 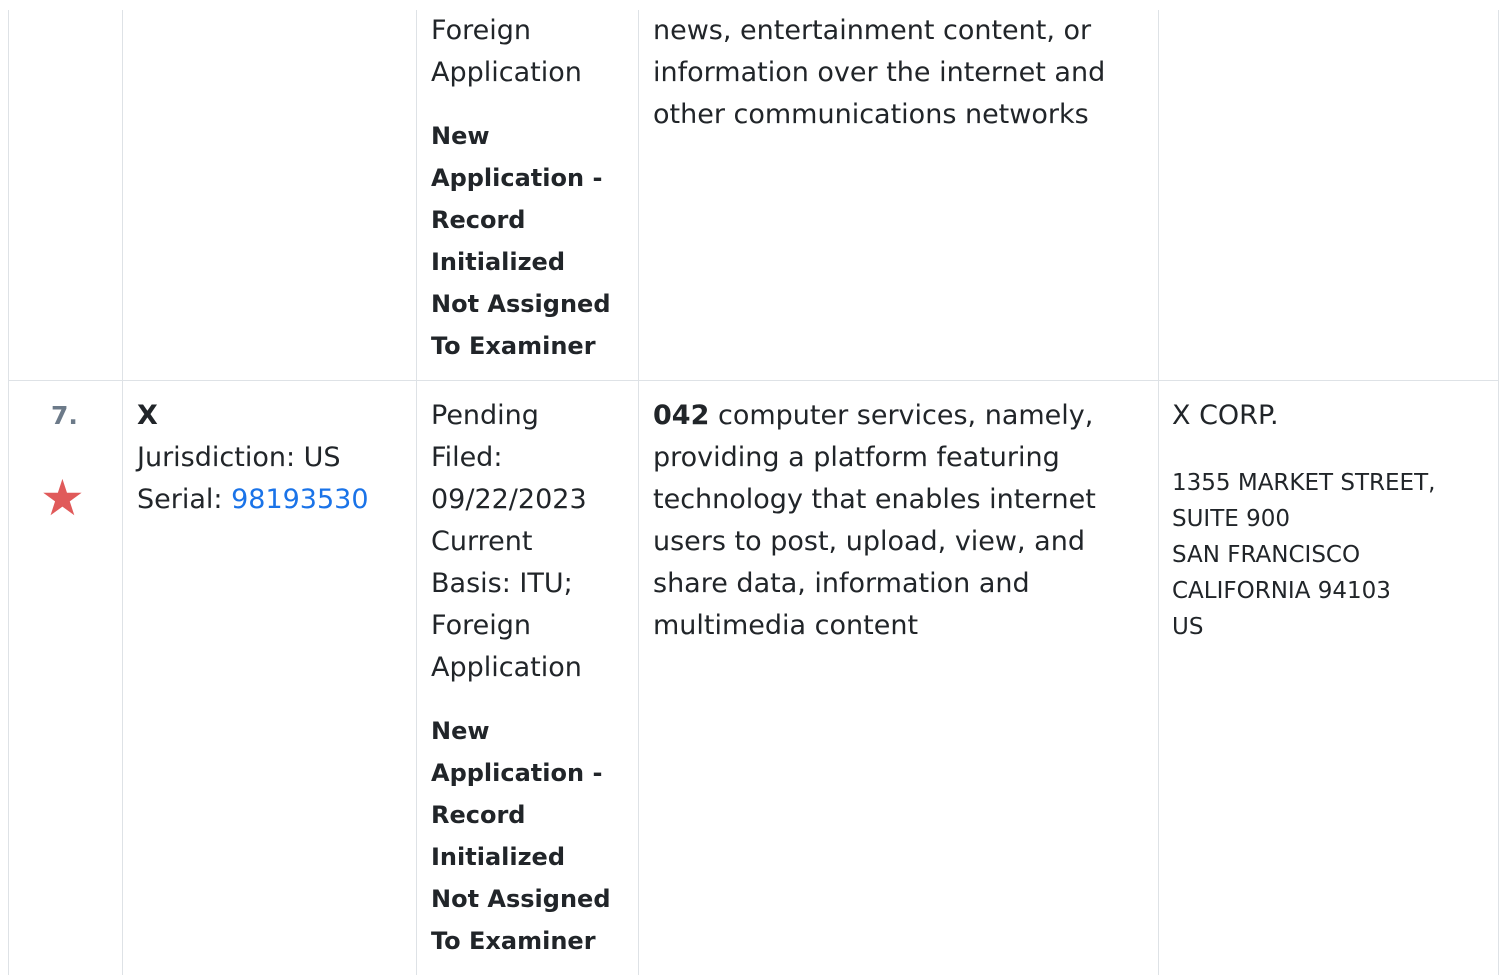 What do you see at coordinates (485, 415) in the screenshot?
I see `status-line: Pending` at bounding box center [485, 415].